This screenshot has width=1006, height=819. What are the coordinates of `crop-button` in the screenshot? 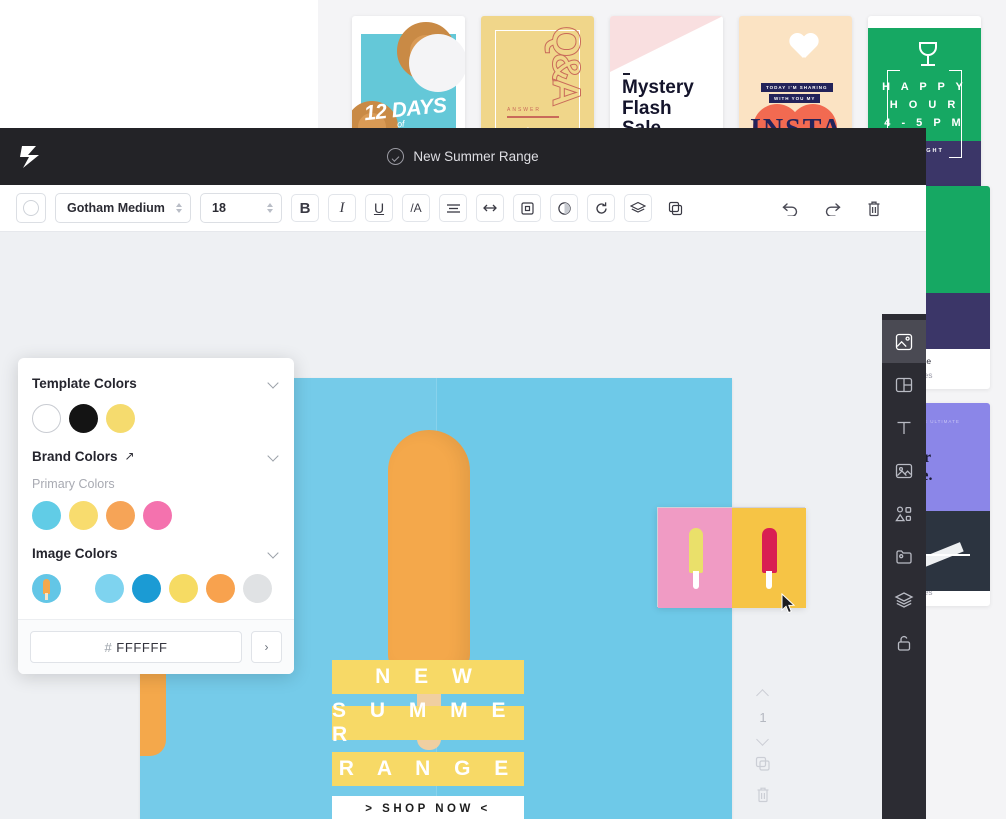 It's located at (527, 208).